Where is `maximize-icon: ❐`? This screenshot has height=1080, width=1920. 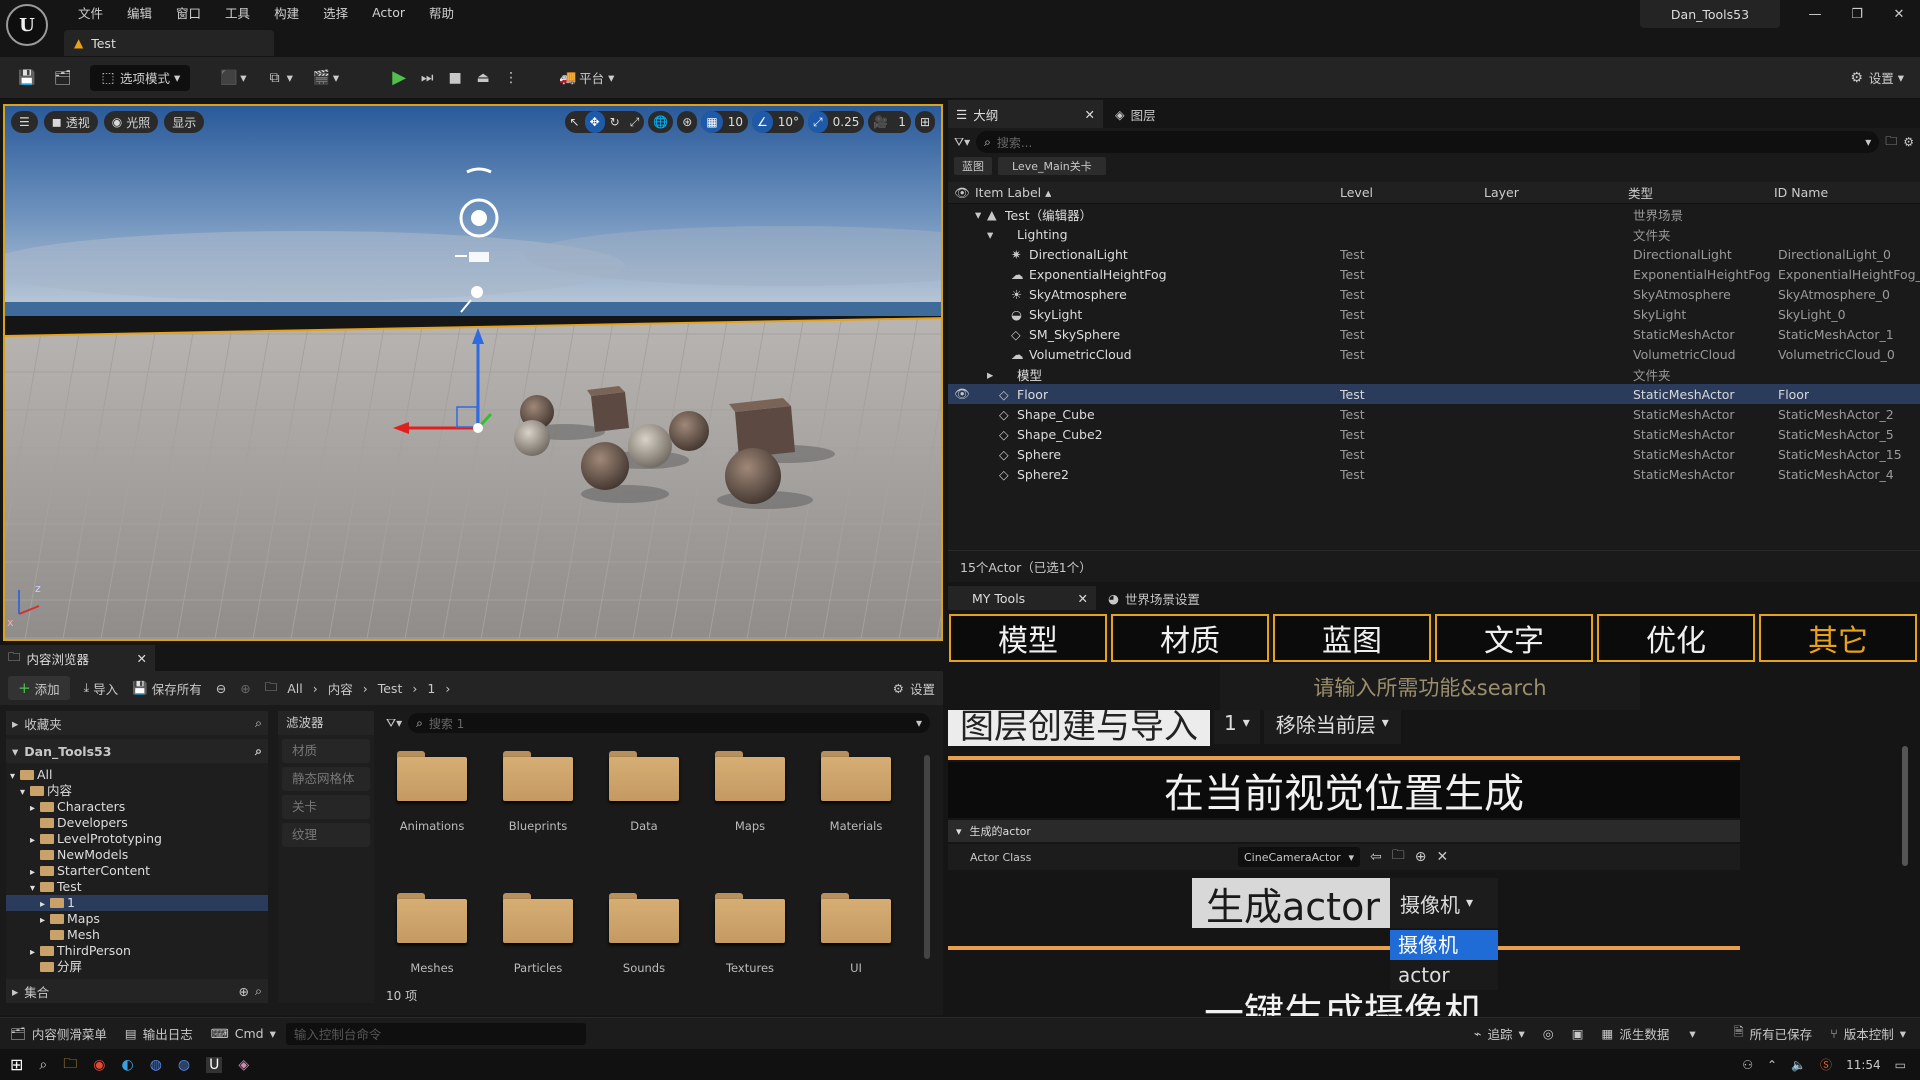 maximize-icon: ❐ is located at coordinates (1857, 14).